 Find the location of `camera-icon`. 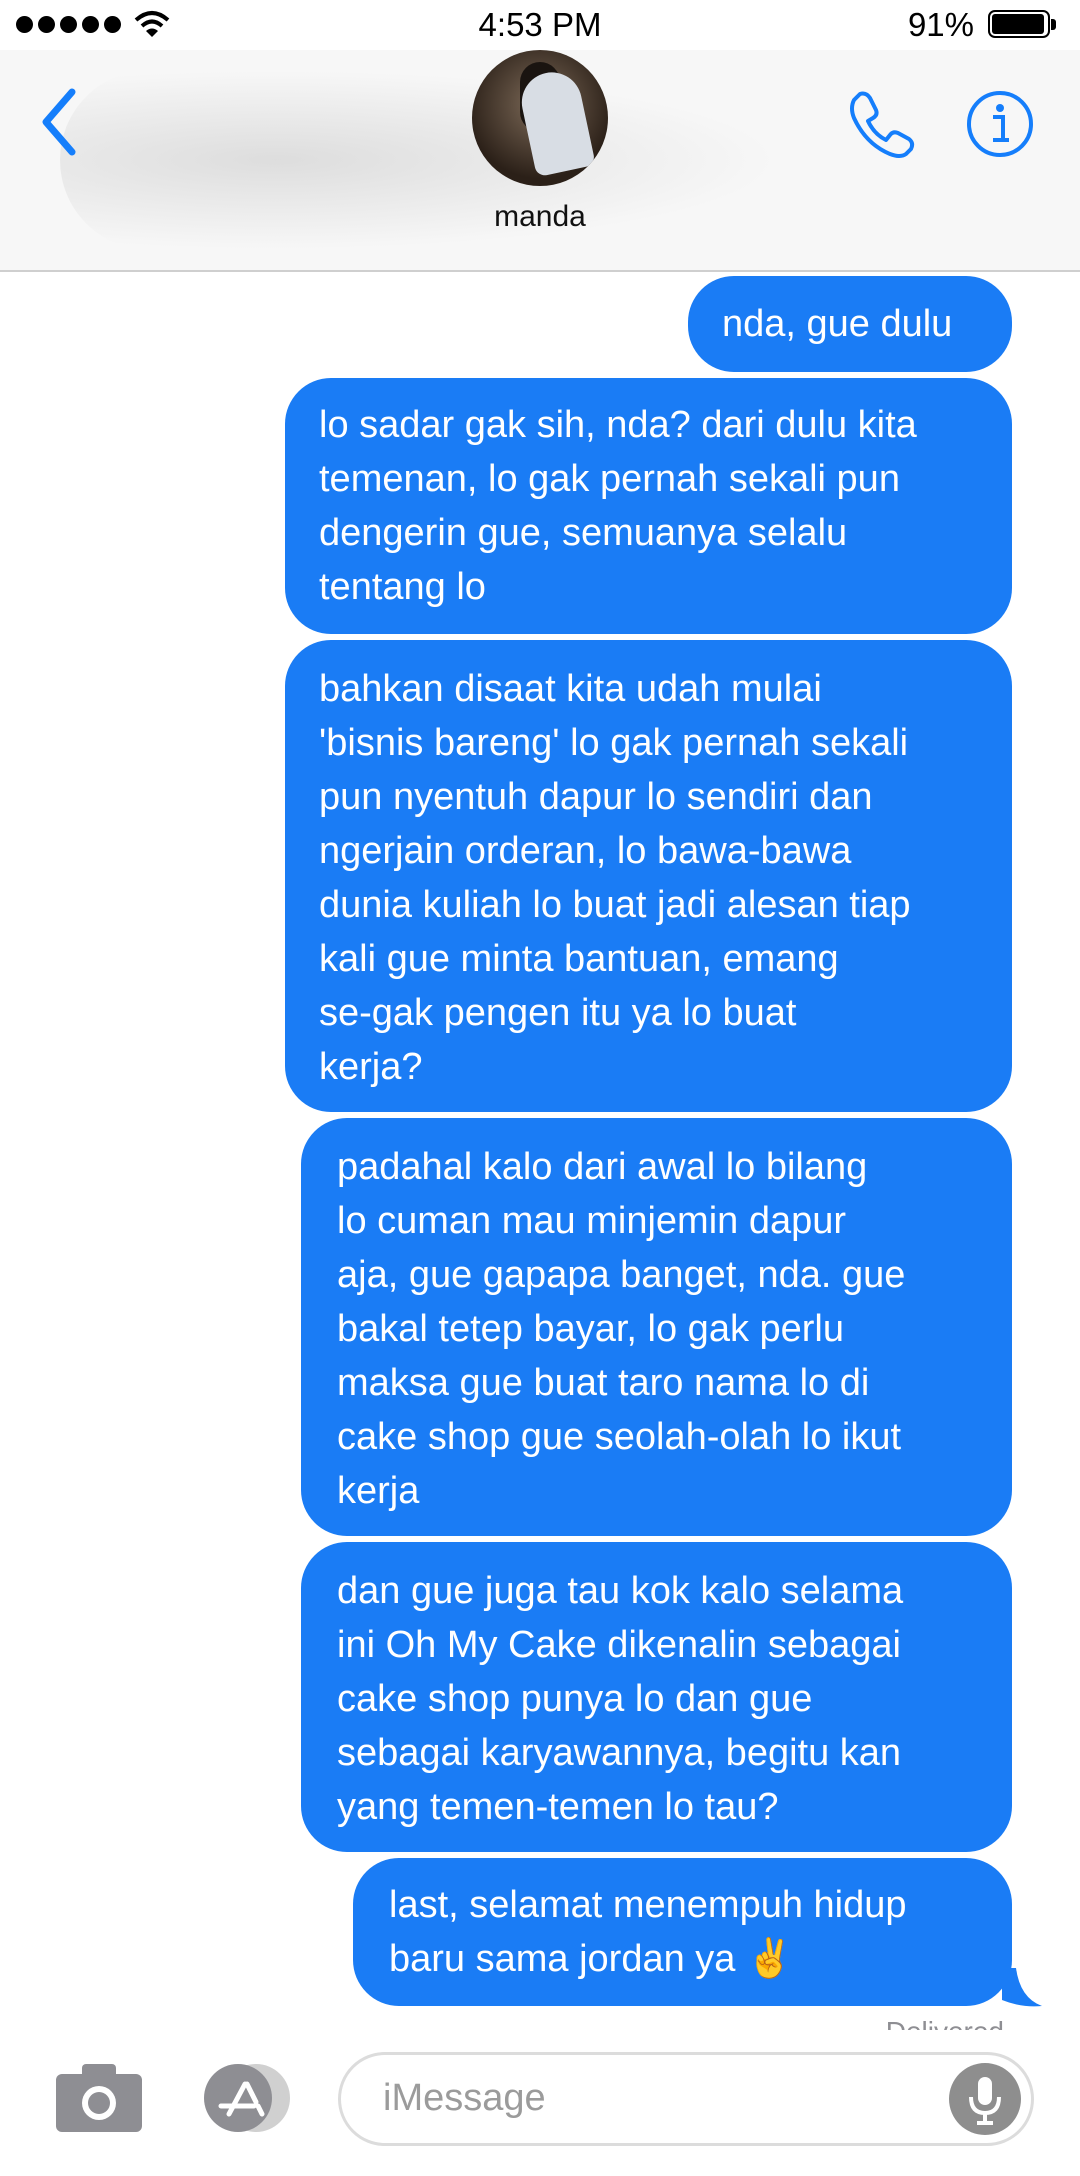

camera-icon is located at coordinates (99, 2096).